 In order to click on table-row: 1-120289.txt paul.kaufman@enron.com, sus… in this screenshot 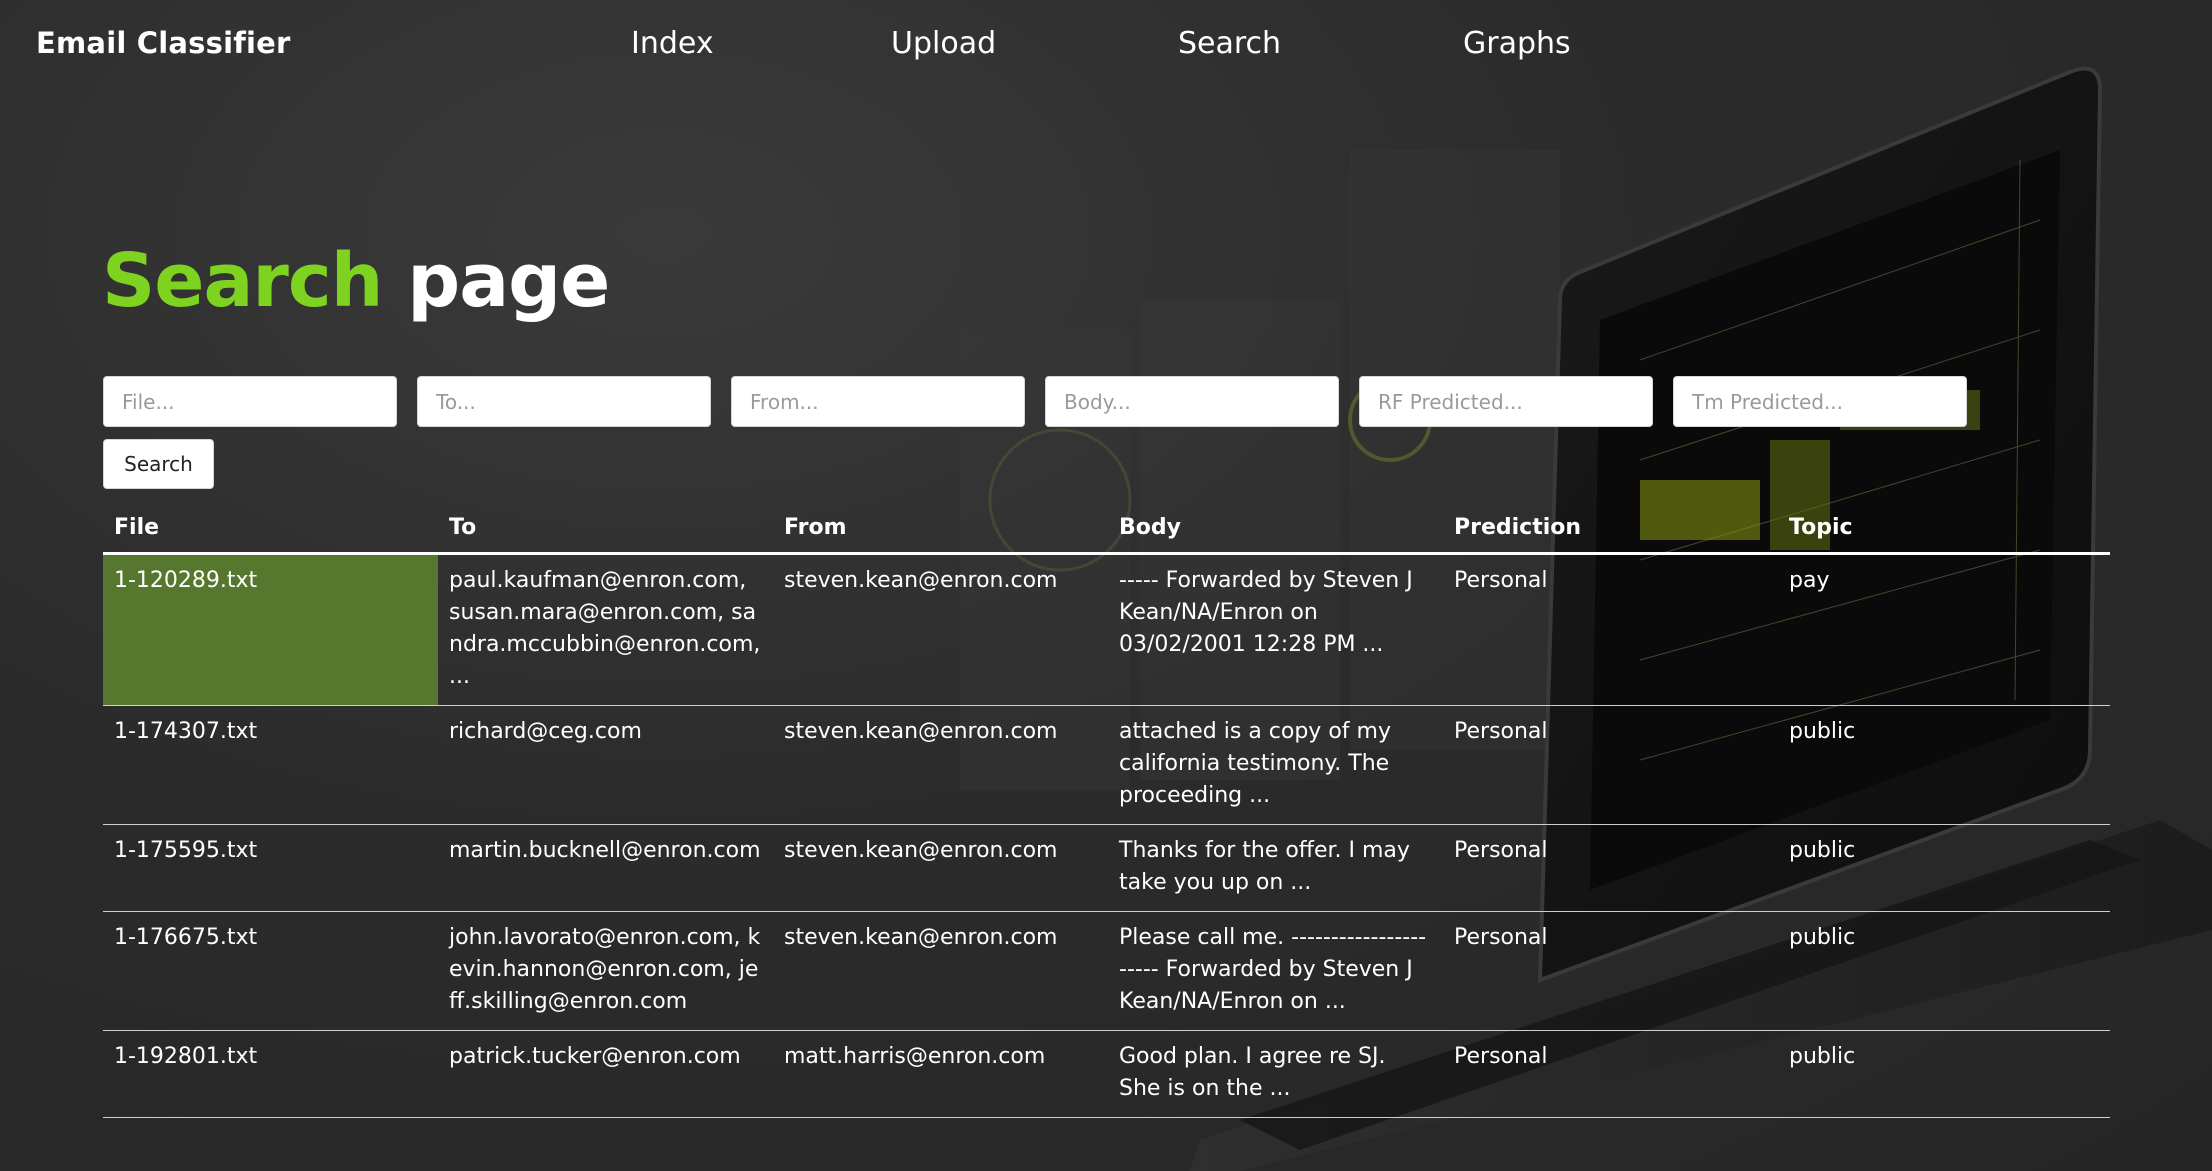, I will do `click(1106, 629)`.